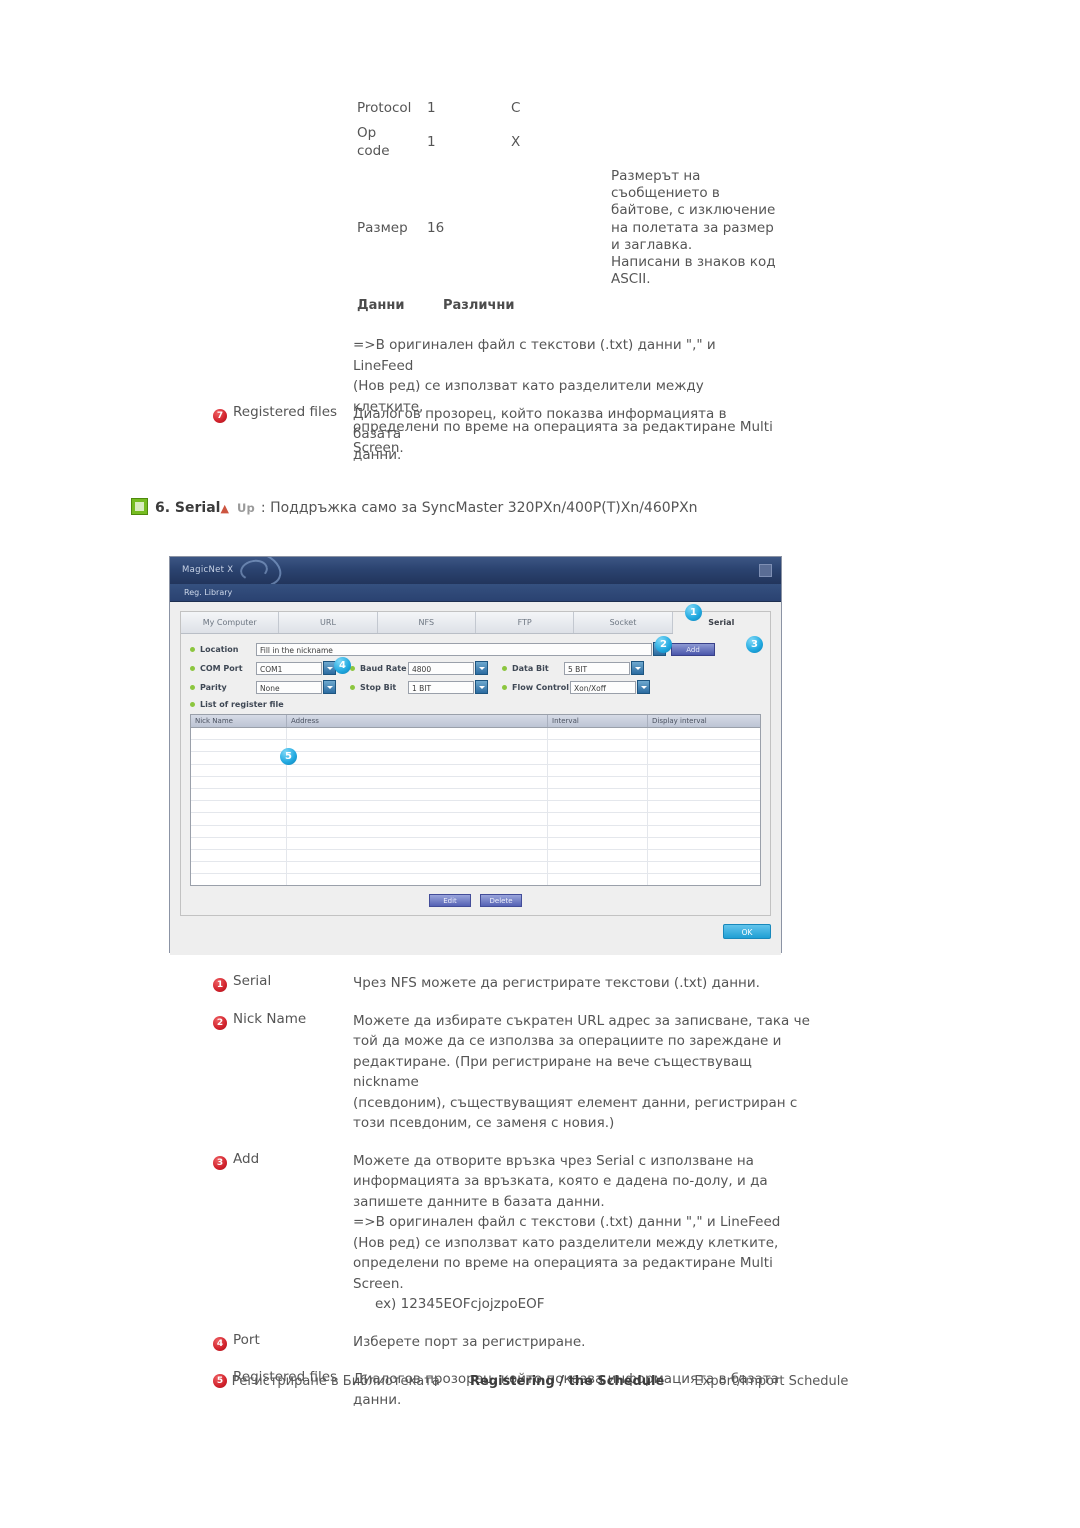 Image resolution: width=1080 pixels, height=1528 pixels. I want to click on up-arrow-icon: ▲, so click(224, 508).